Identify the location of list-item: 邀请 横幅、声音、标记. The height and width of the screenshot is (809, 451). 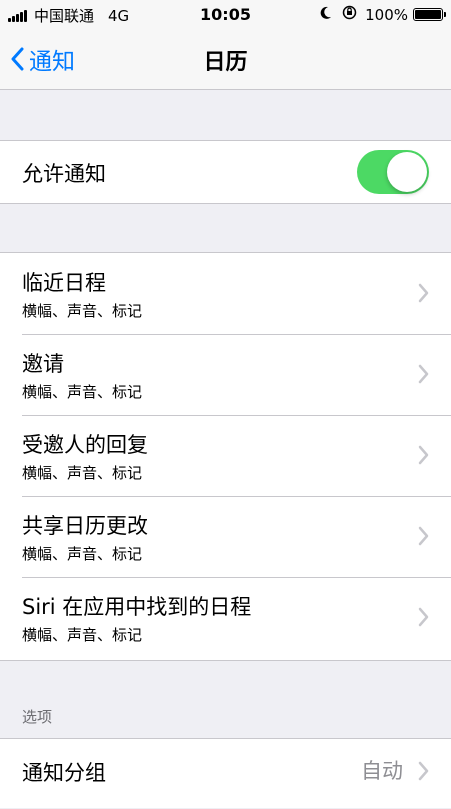
(225, 374).